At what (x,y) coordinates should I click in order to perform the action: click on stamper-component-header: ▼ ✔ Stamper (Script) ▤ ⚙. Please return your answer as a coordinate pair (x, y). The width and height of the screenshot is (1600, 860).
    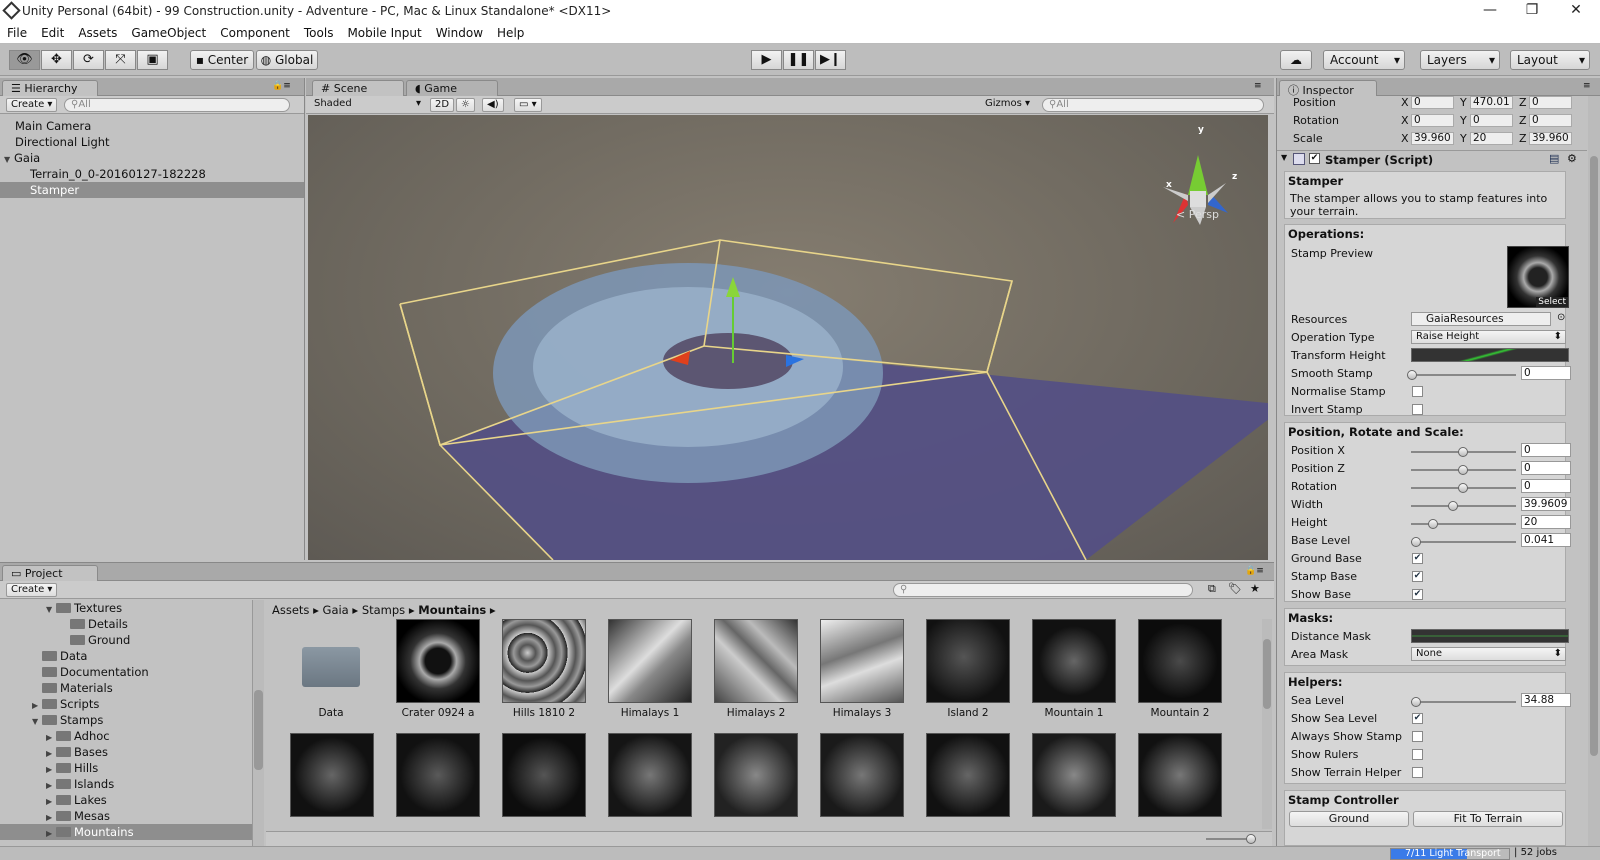
    Looking at the image, I should click on (1432, 159).